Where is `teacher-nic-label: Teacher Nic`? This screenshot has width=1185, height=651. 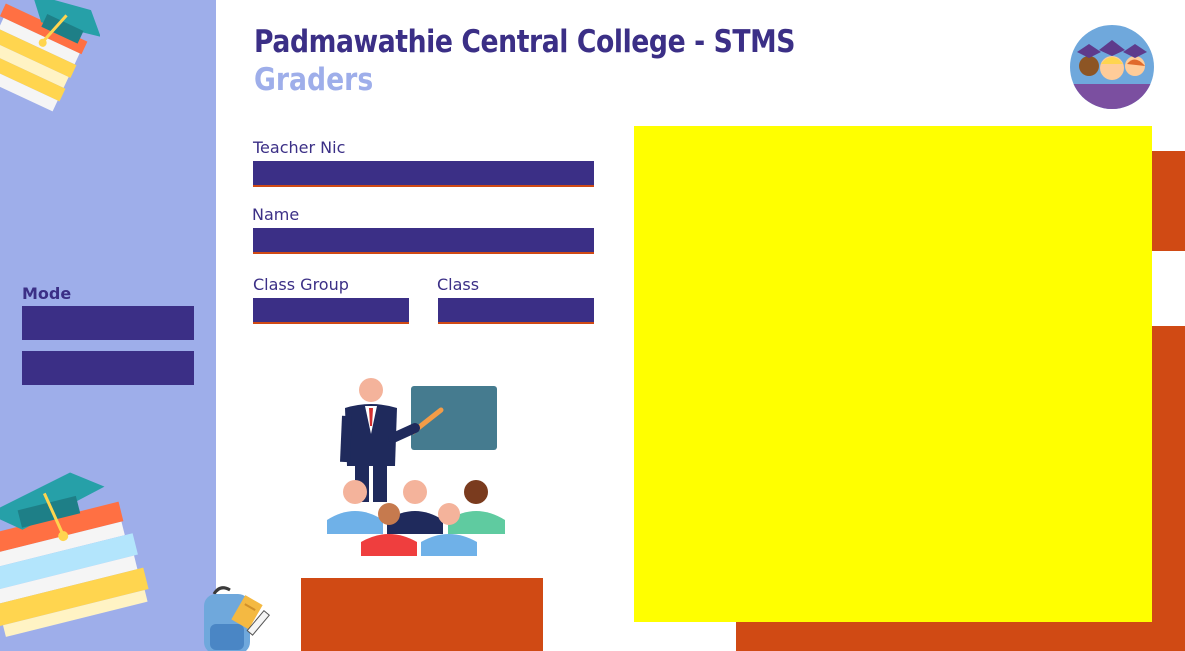 teacher-nic-label: Teacher Nic is located at coordinates (299, 147).